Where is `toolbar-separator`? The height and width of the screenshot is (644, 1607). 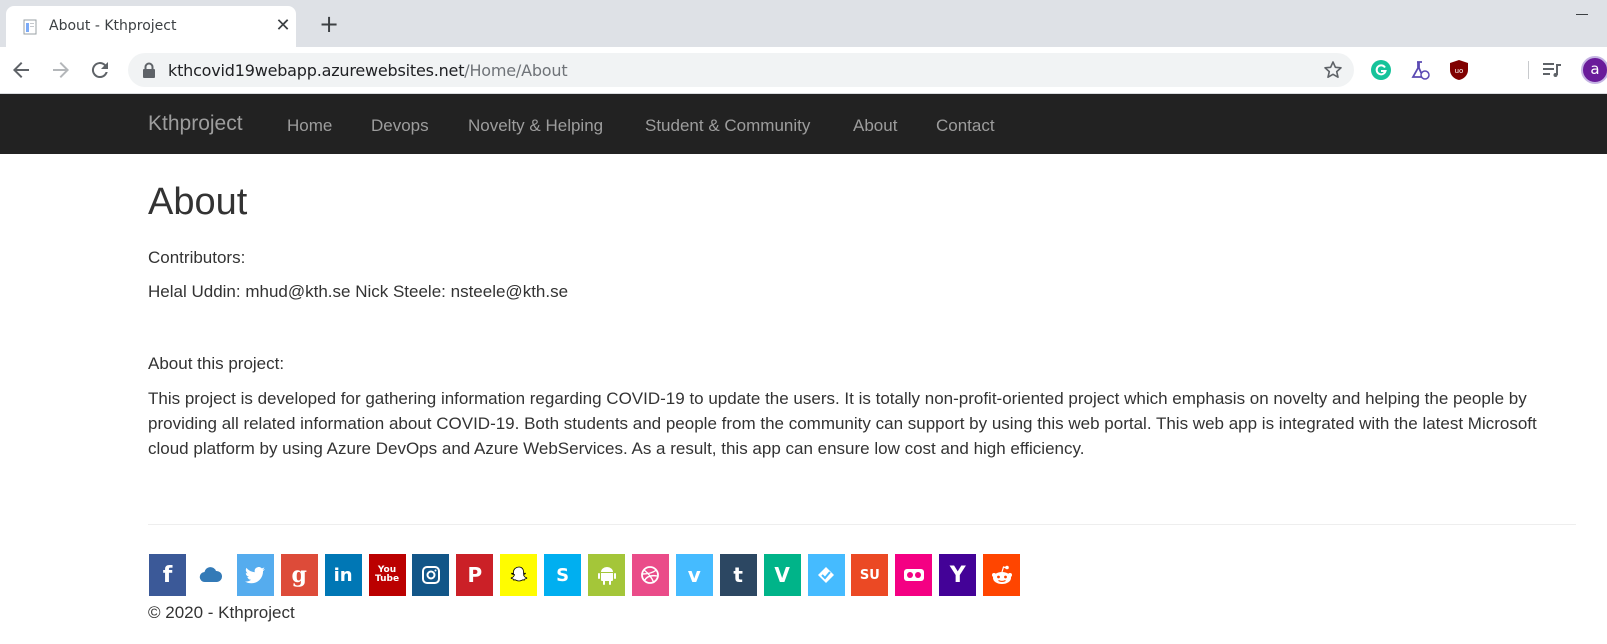
toolbar-separator is located at coordinates (1528, 70).